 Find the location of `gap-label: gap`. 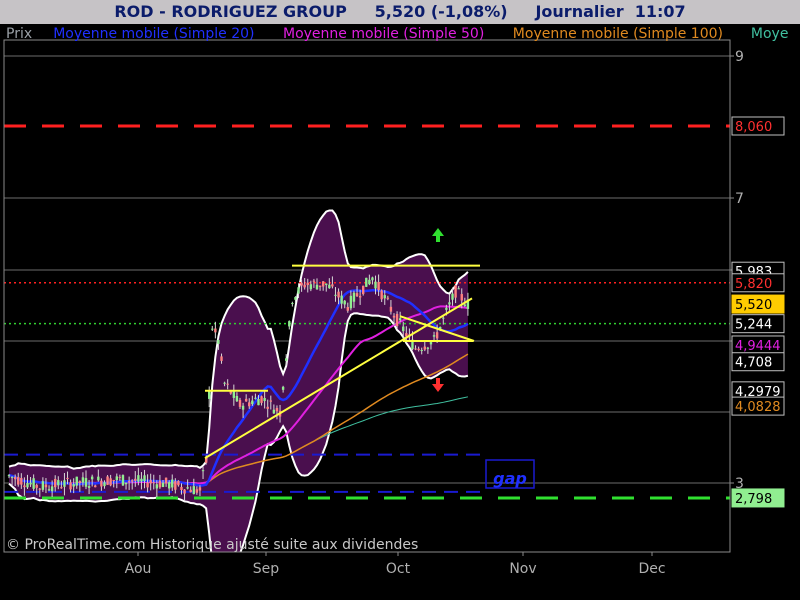

gap-label: gap is located at coordinates (510, 478).